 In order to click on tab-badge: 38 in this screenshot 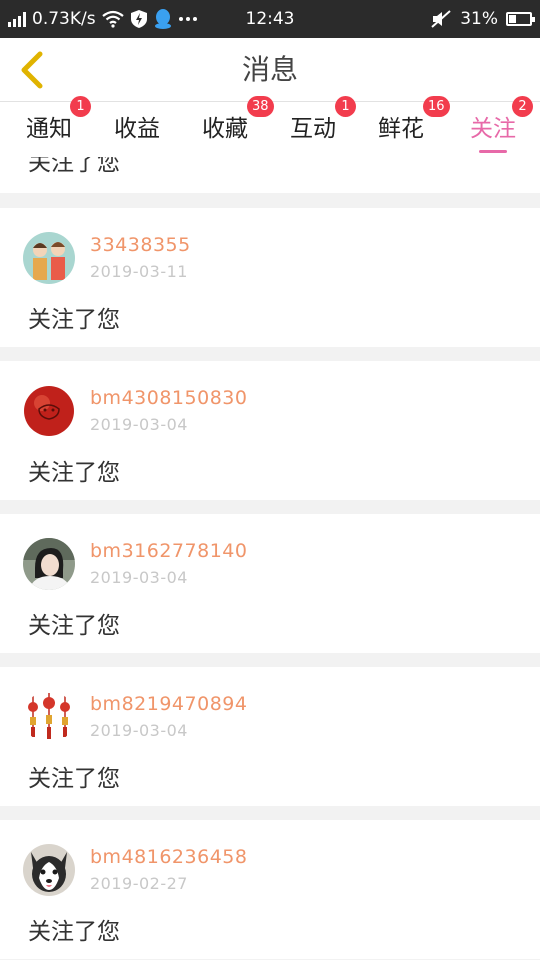, I will do `click(260, 106)`.